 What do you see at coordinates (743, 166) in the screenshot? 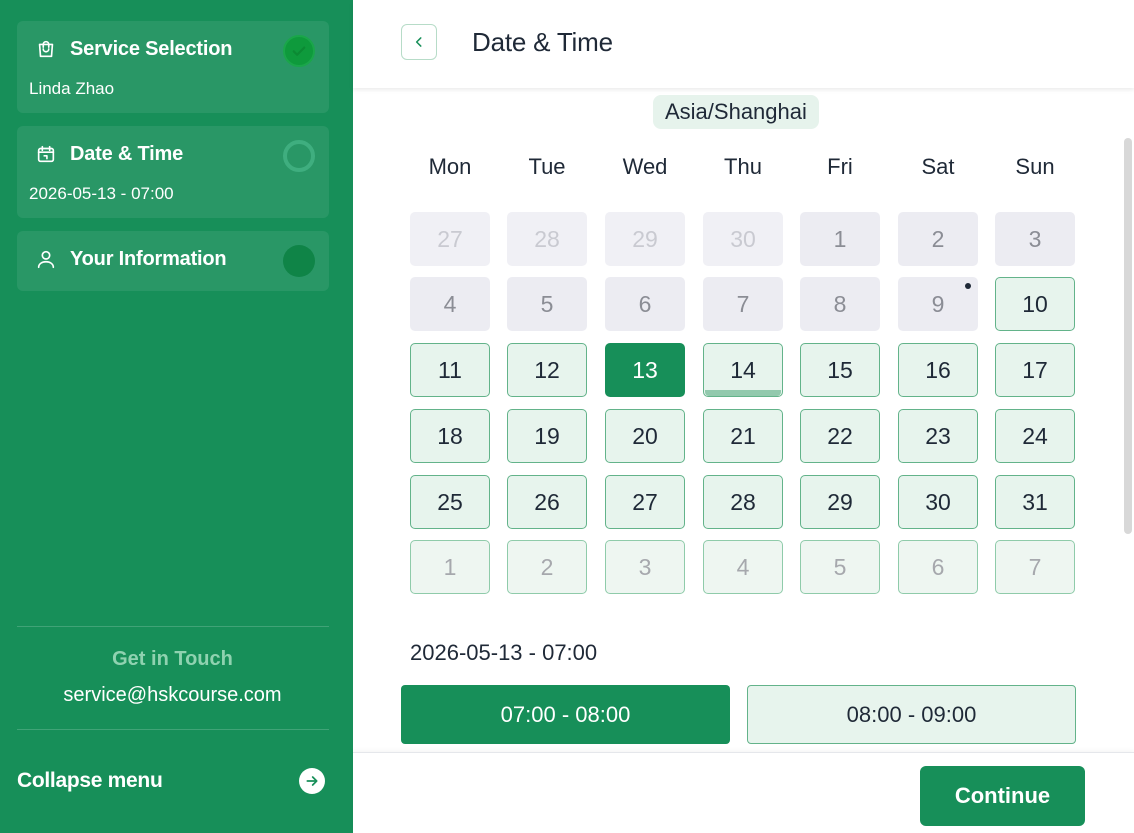
I see `weekday-label: Thu` at bounding box center [743, 166].